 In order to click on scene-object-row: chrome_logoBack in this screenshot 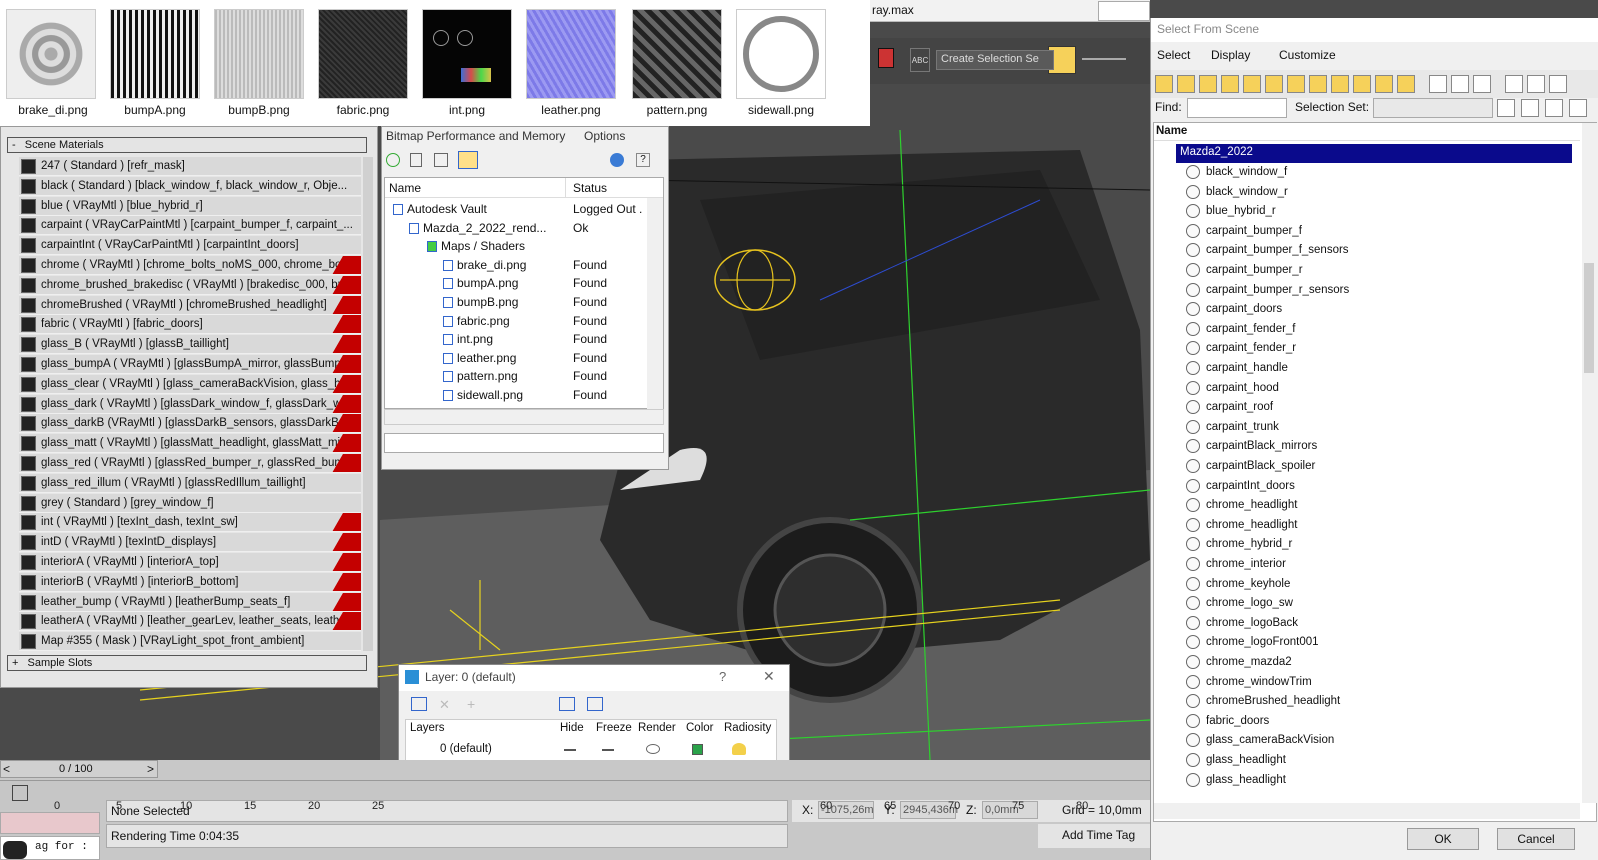, I will do `click(1380, 623)`.